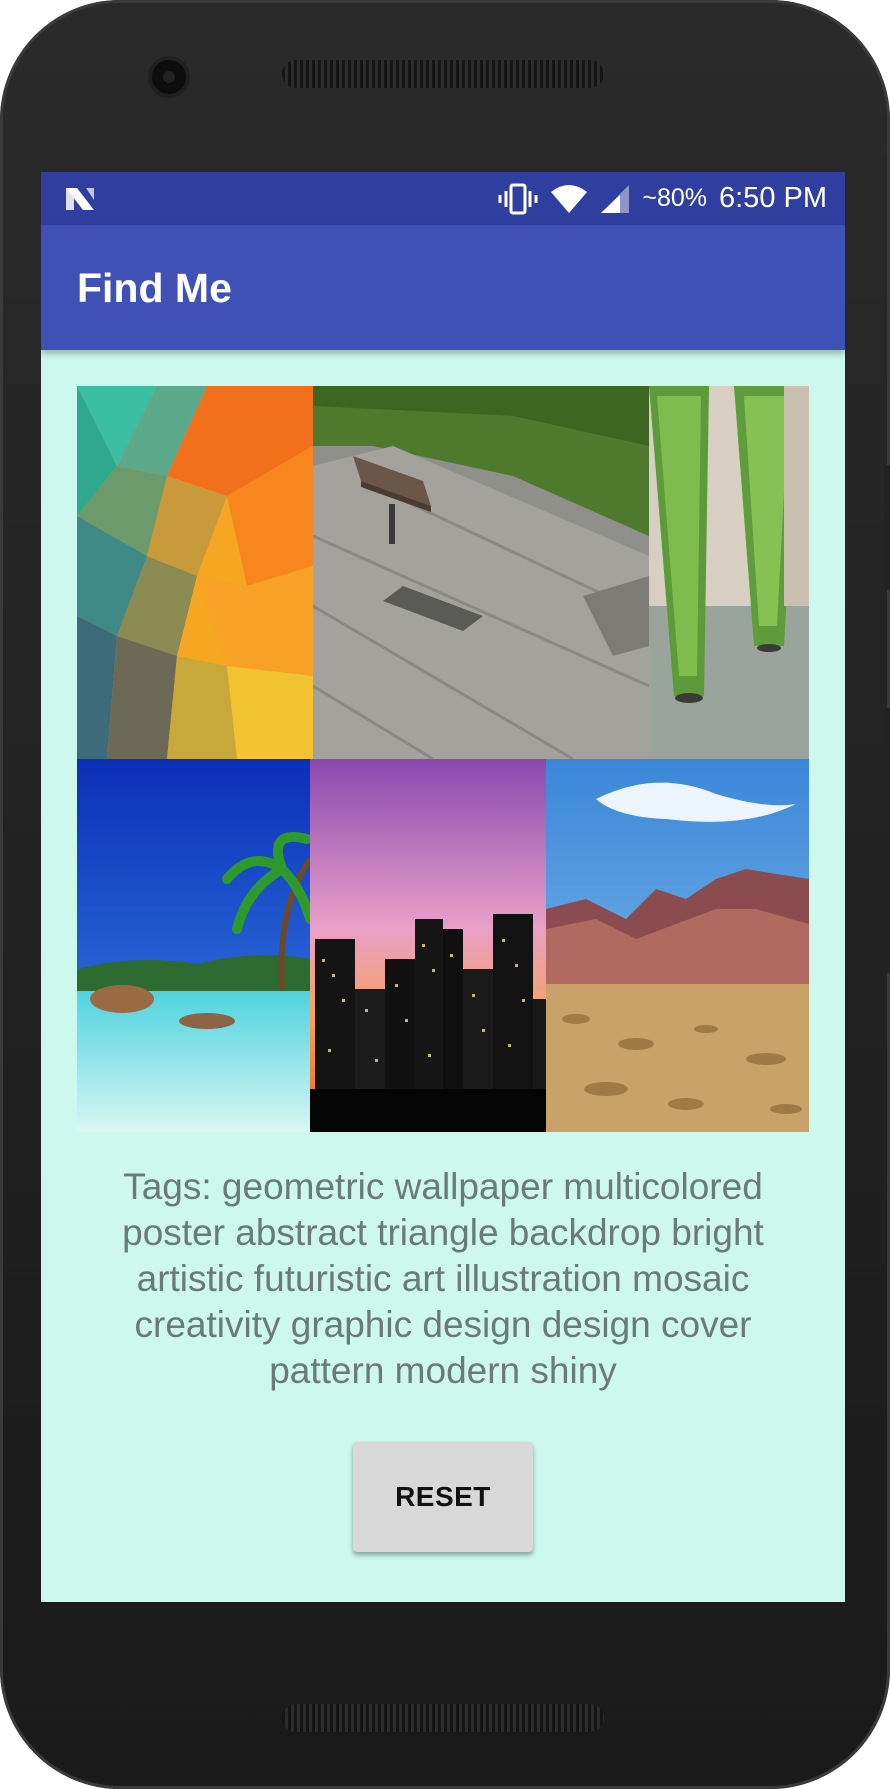 The width and height of the screenshot is (890, 1789). I want to click on reset-button: RESET, so click(443, 1497).